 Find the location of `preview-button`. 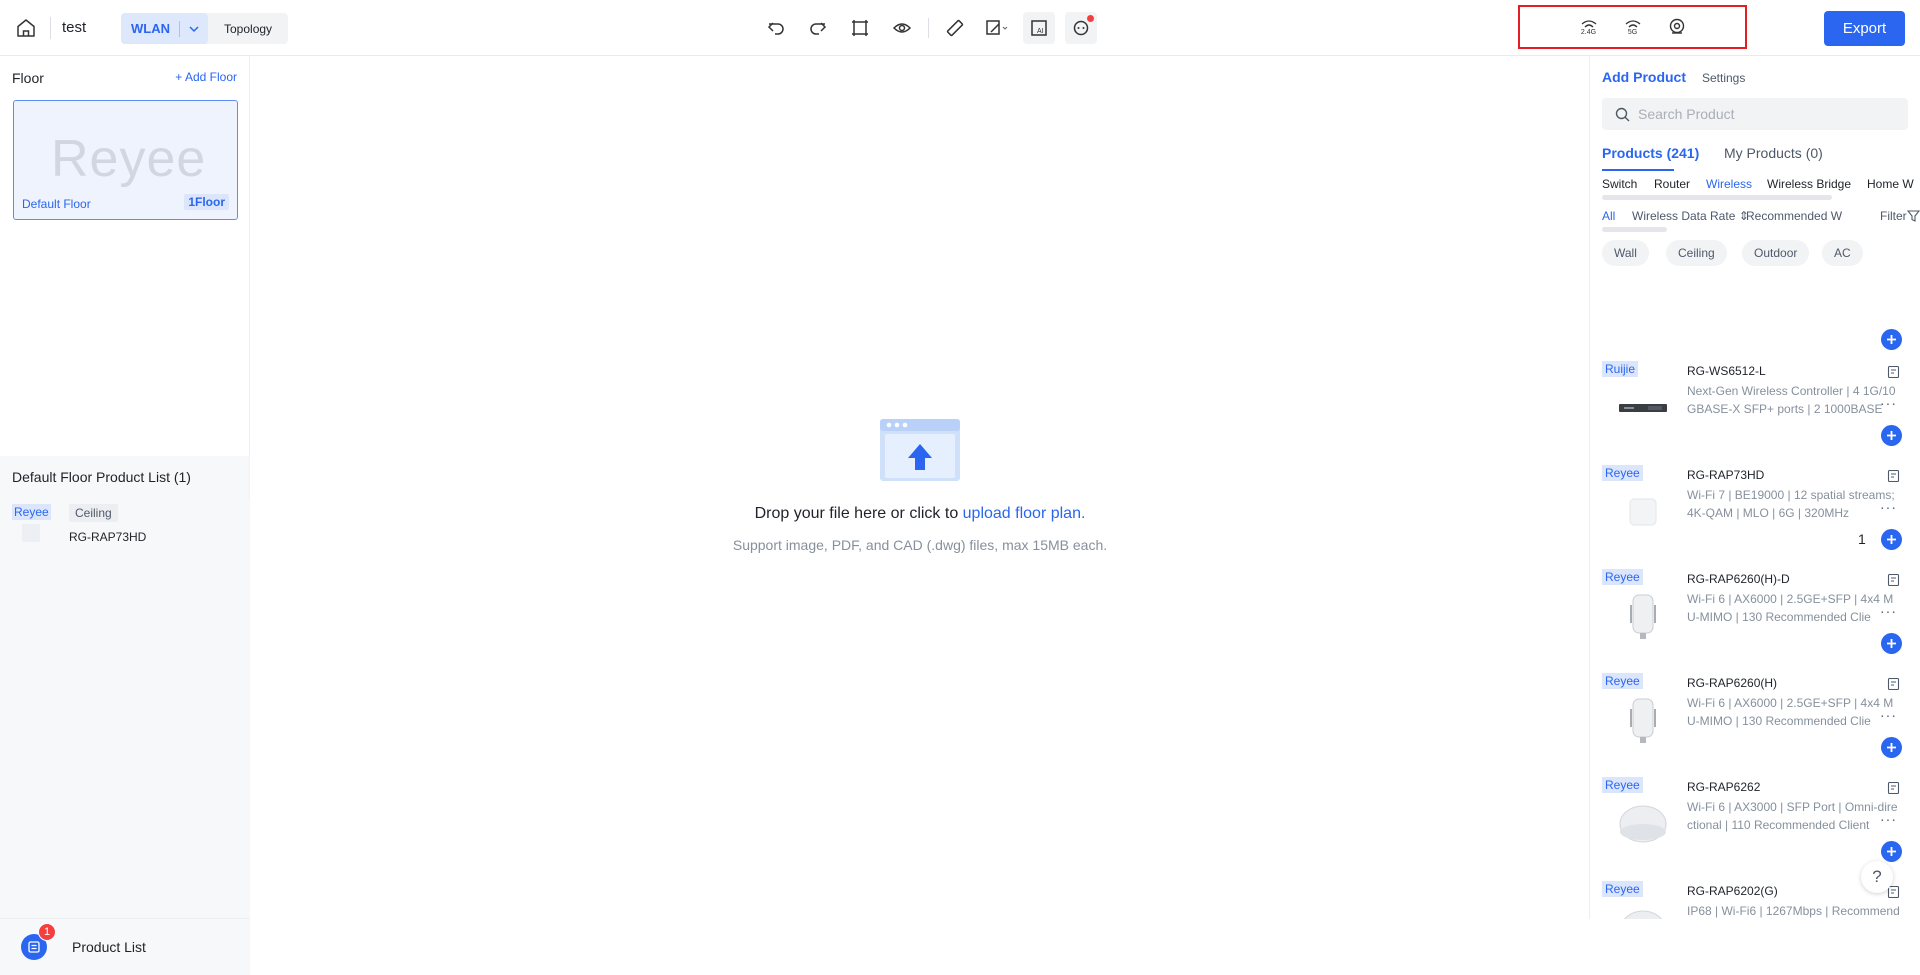

preview-button is located at coordinates (902, 28).